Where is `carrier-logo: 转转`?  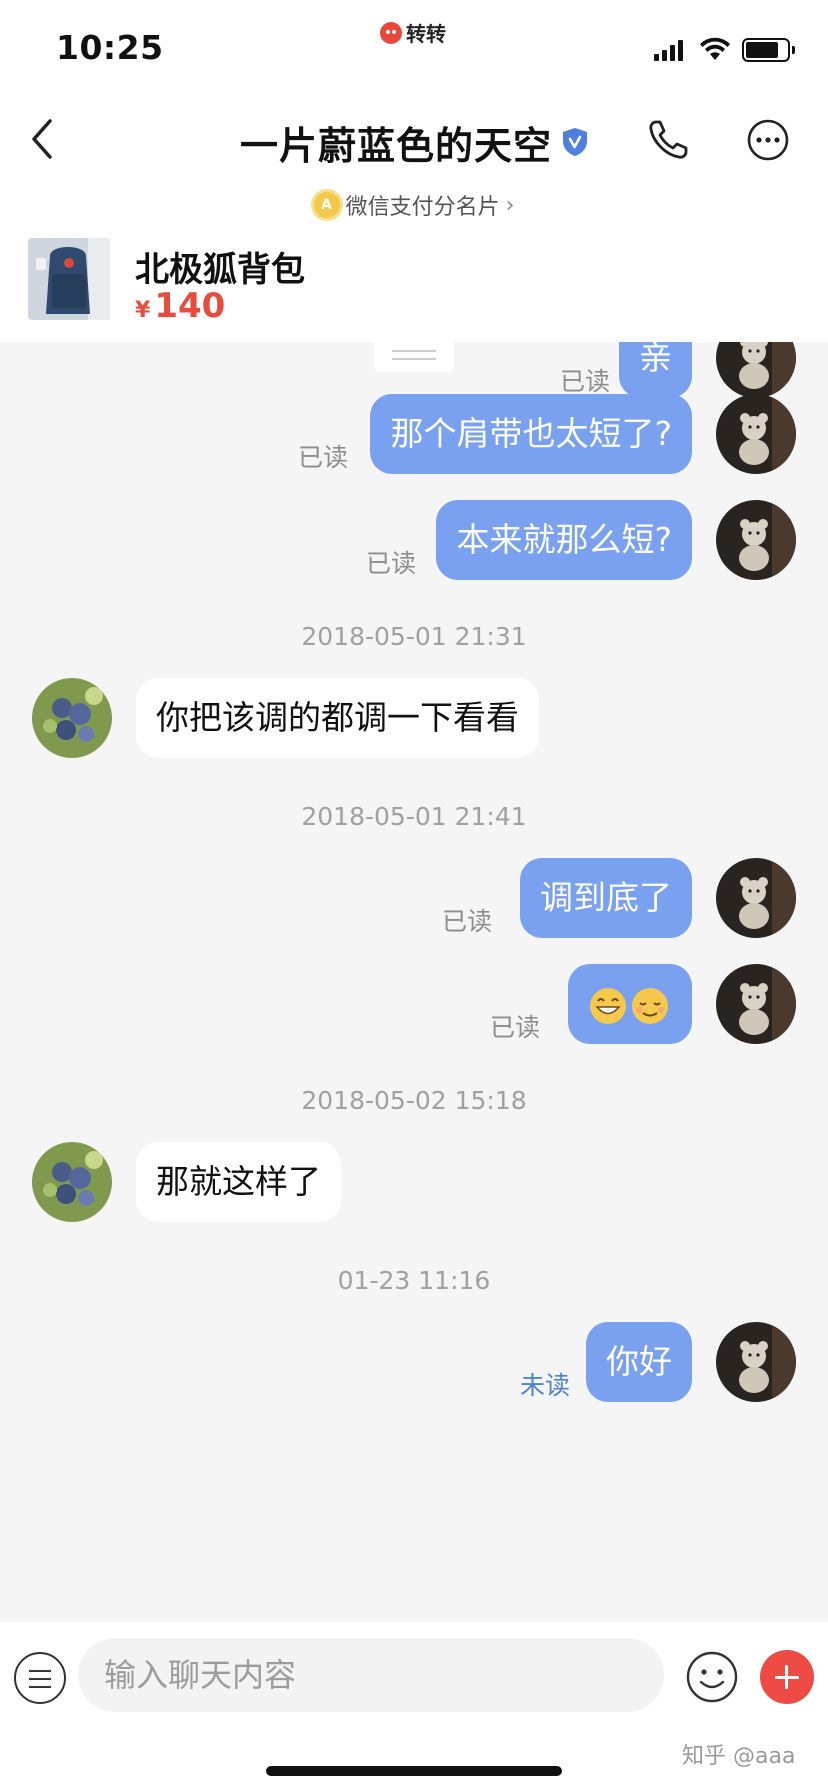
carrier-logo: 转转 is located at coordinates (413, 32).